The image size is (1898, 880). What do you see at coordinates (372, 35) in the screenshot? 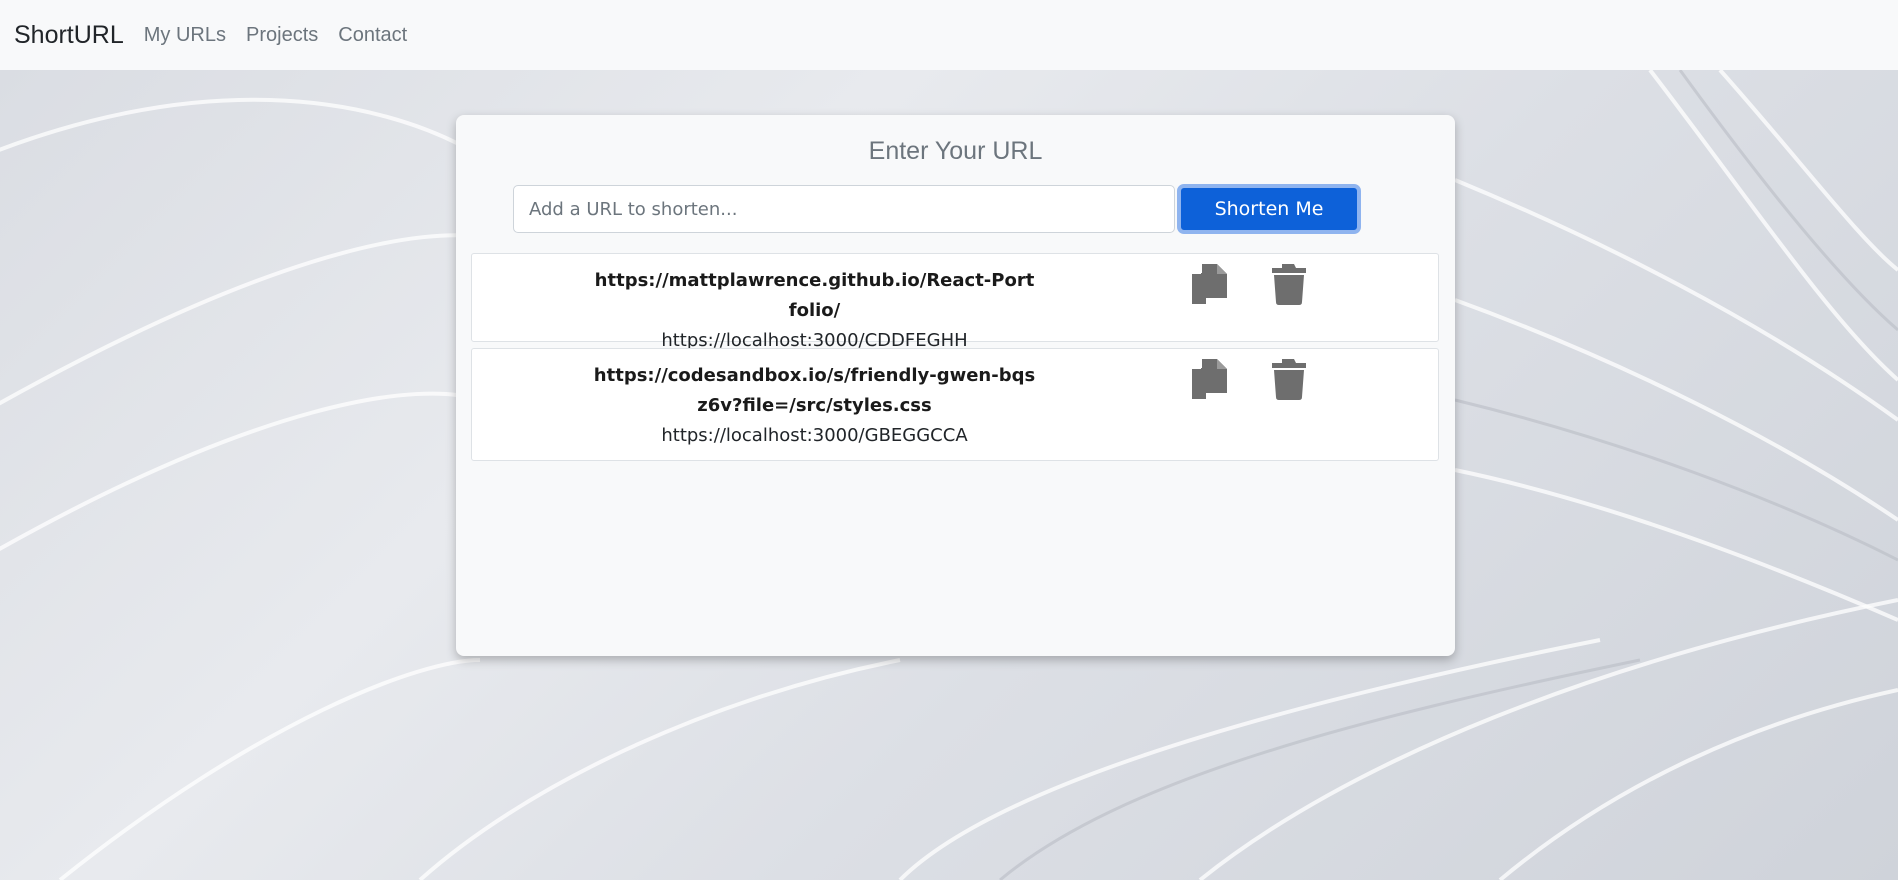
I see `nav-link-contact: Contact` at bounding box center [372, 35].